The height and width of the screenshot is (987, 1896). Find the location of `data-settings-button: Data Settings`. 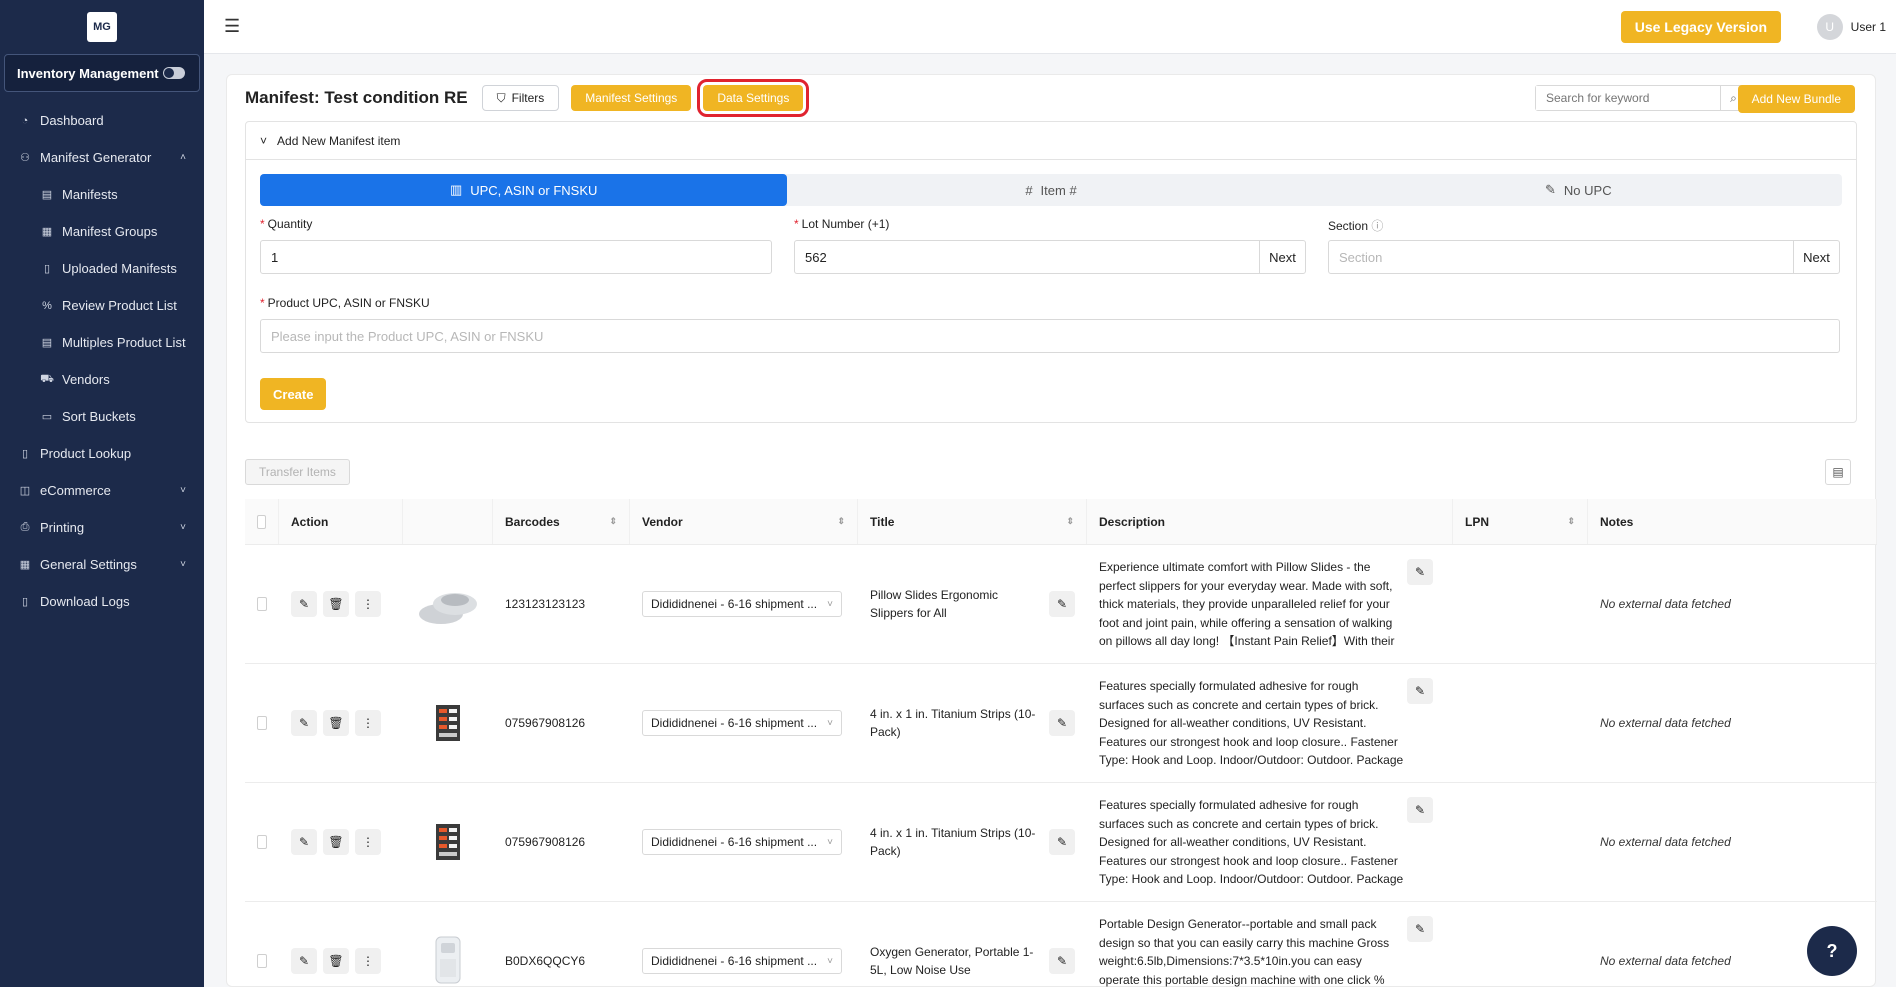

data-settings-button: Data Settings is located at coordinates (753, 98).